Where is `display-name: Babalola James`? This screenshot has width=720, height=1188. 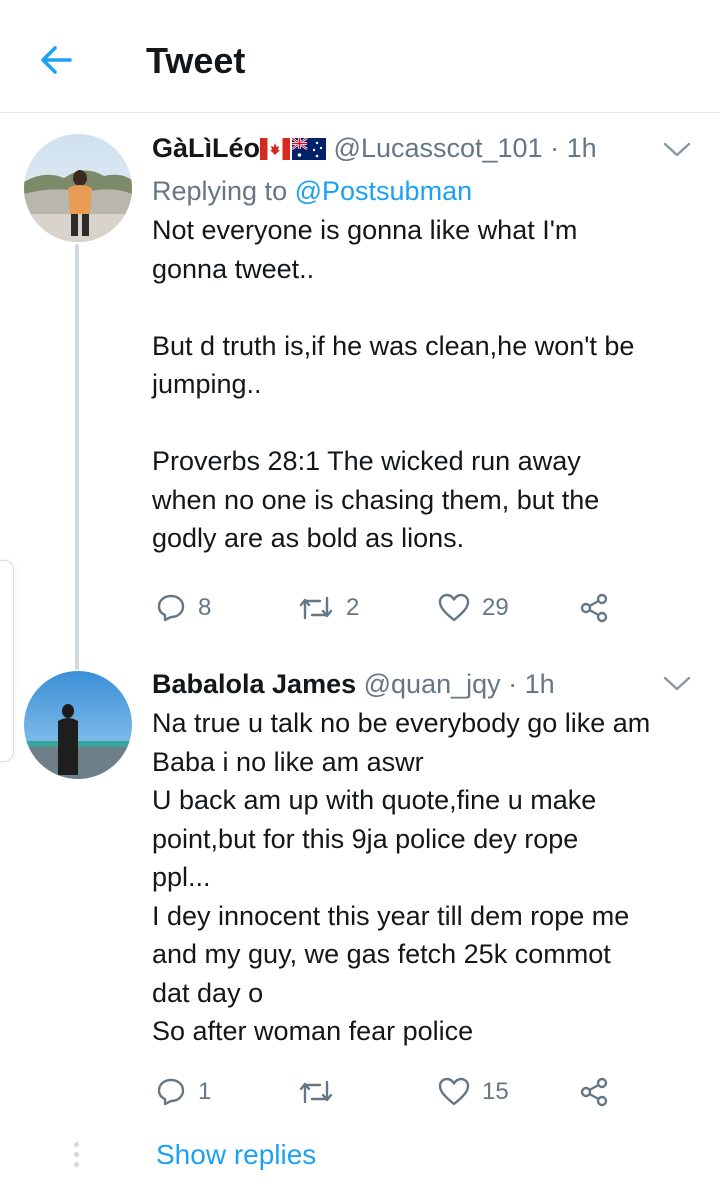
display-name: Babalola James is located at coordinates (254, 684).